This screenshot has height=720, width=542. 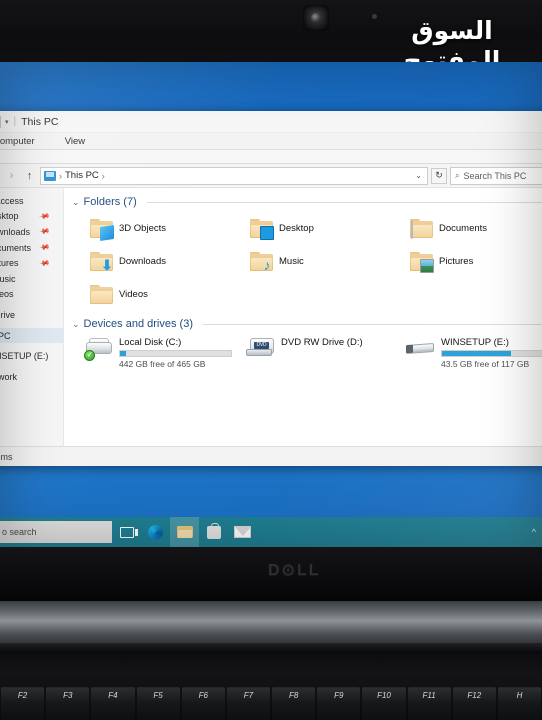 I want to click on this-pc-icon, so click(x=50, y=175).